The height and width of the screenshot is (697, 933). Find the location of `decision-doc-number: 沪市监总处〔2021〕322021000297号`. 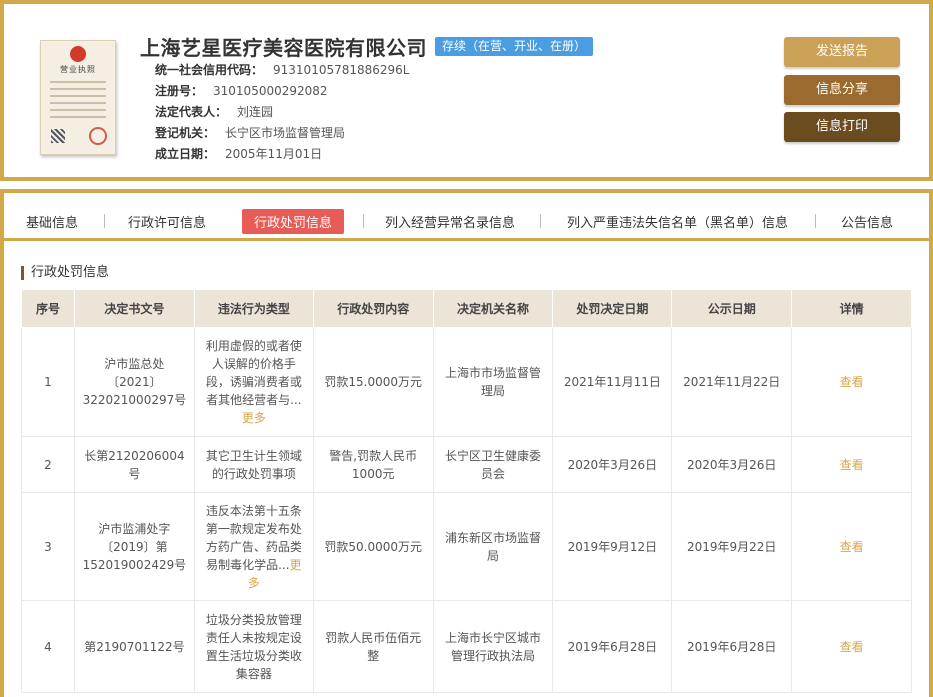

decision-doc-number: 沪市监总处〔2021〕322021000297号 is located at coordinates (134, 382).